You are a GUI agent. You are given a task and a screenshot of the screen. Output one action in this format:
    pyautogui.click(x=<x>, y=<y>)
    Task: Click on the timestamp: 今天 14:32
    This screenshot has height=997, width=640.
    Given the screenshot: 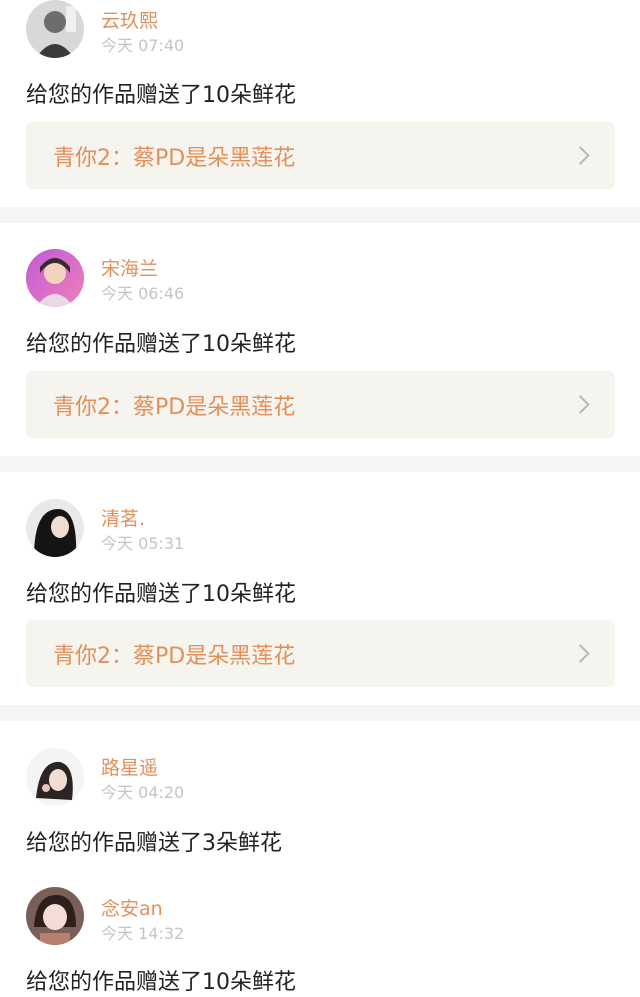 What is the action you would take?
    pyautogui.click(x=143, y=933)
    